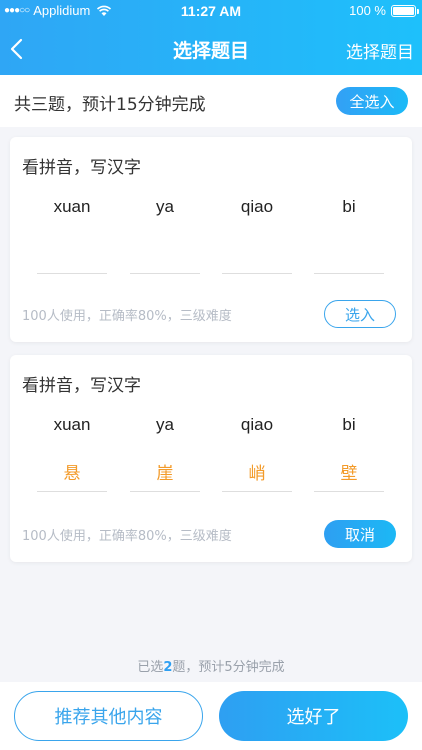  What do you see at coordinates (165, 474) in the screenshot?
I see `answer-char: 崖` at bounding box center [165, 474].